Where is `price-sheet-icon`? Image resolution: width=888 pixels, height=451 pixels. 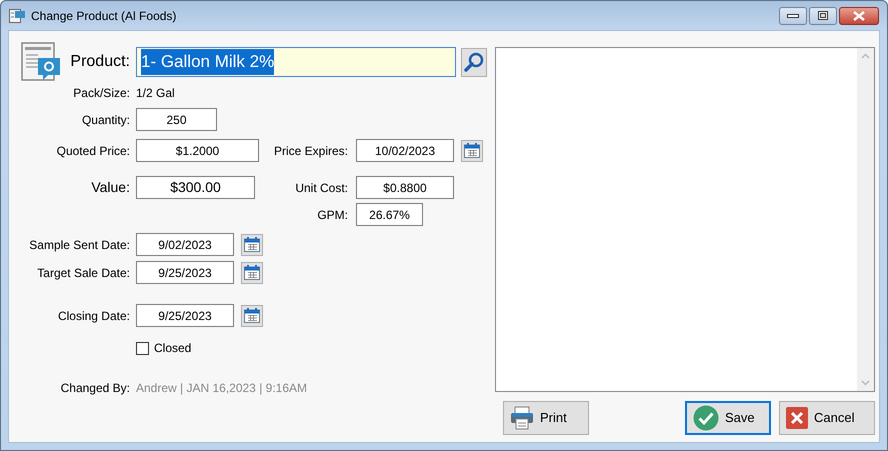
price-sheet-icon is located at coordinates (41, 62).